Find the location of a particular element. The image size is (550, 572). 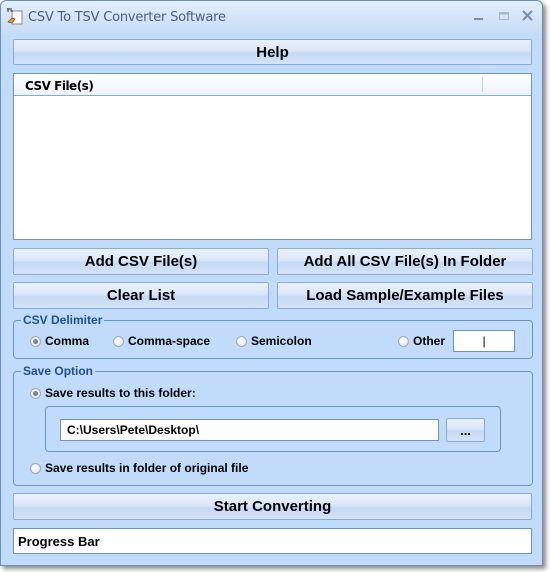

app-icon is located at coordinates (15, 16).